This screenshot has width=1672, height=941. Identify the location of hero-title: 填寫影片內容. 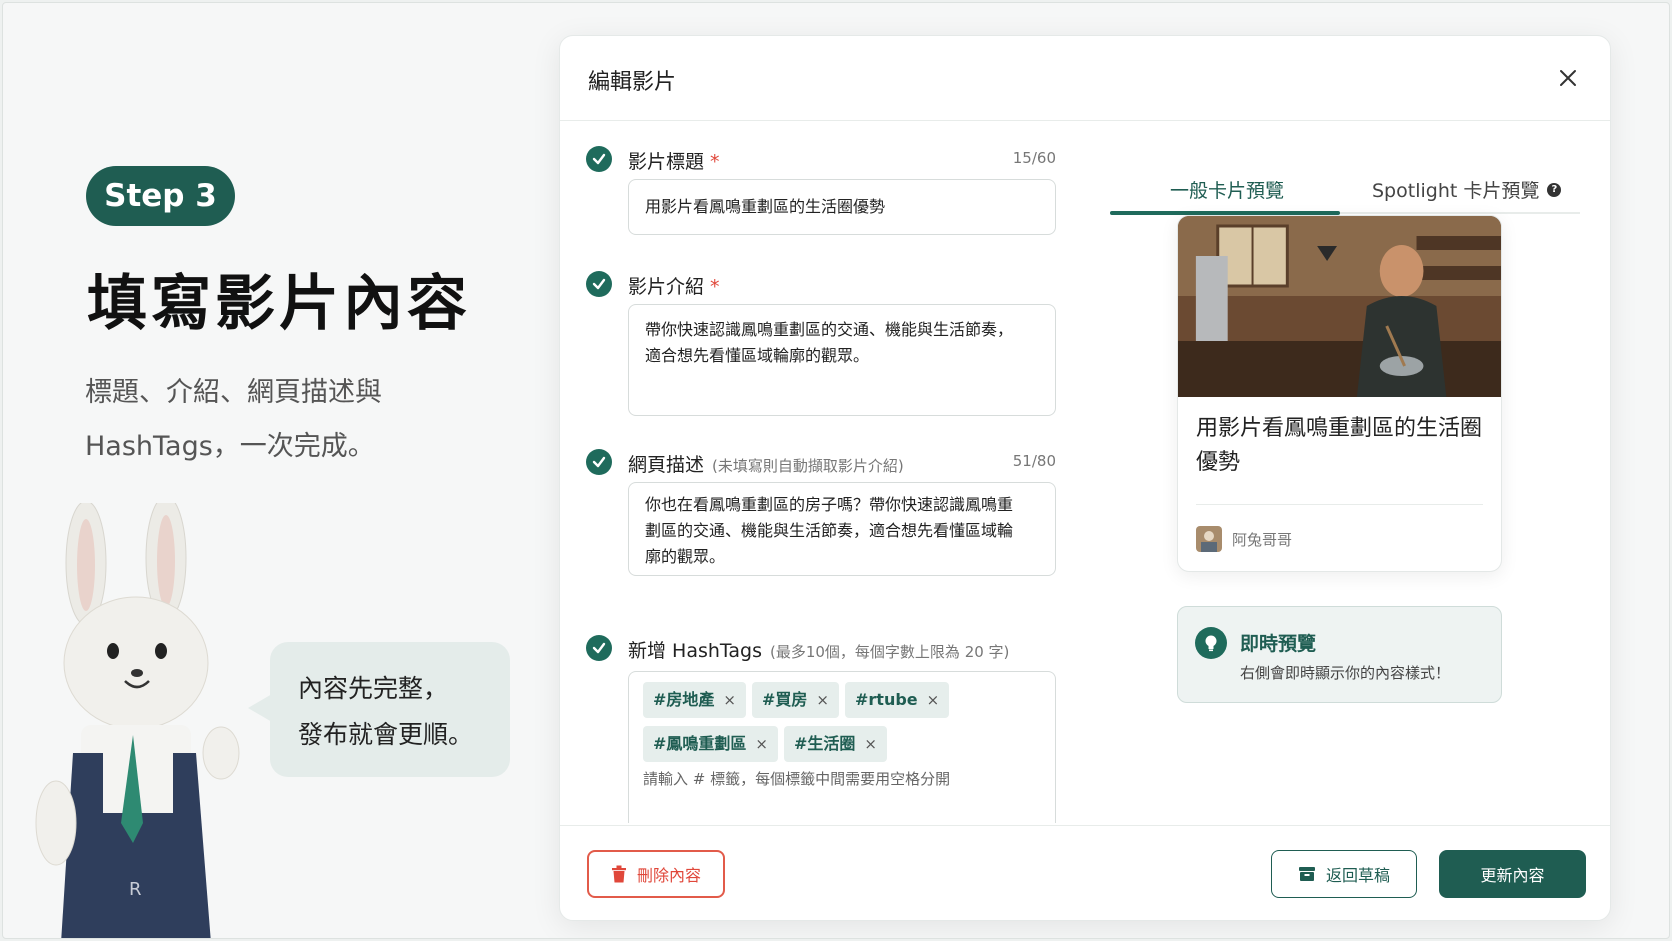
(279, 304).